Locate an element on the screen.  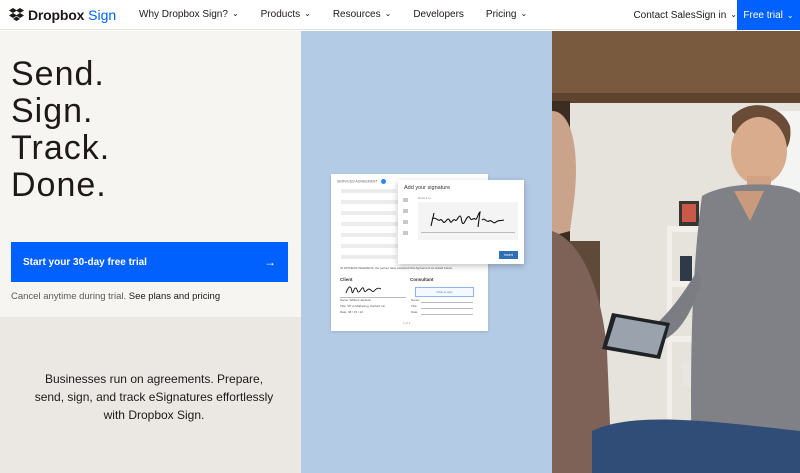
hero-headline: Send. Sign. Track. Done. is located at coordinates (60, 130).